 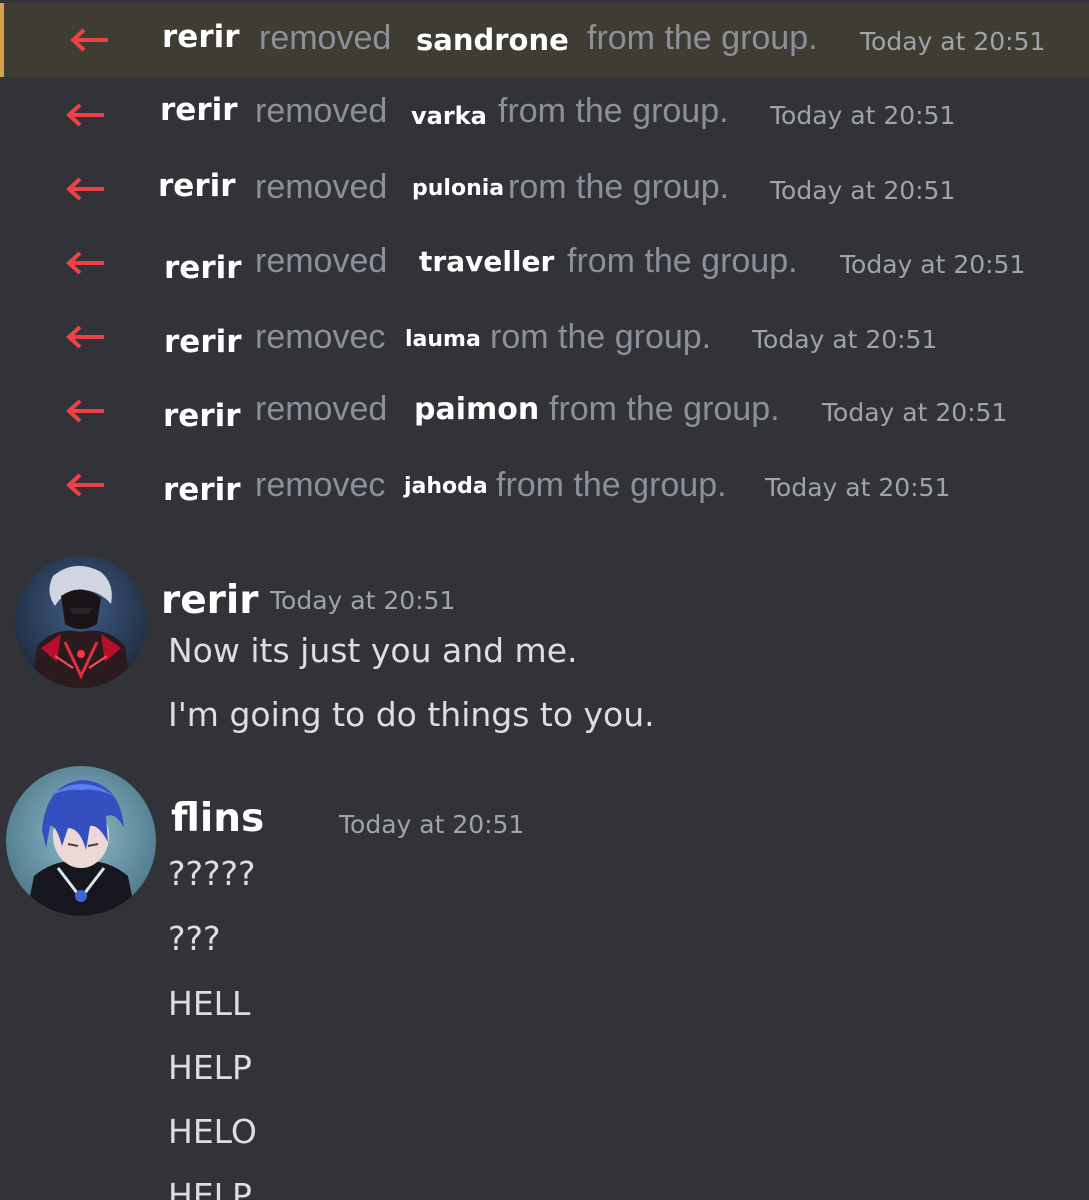 What do you see at coordinates (217, 818) in the screenshot?
I see `author-username: flins` at bounding box center [217, 818].